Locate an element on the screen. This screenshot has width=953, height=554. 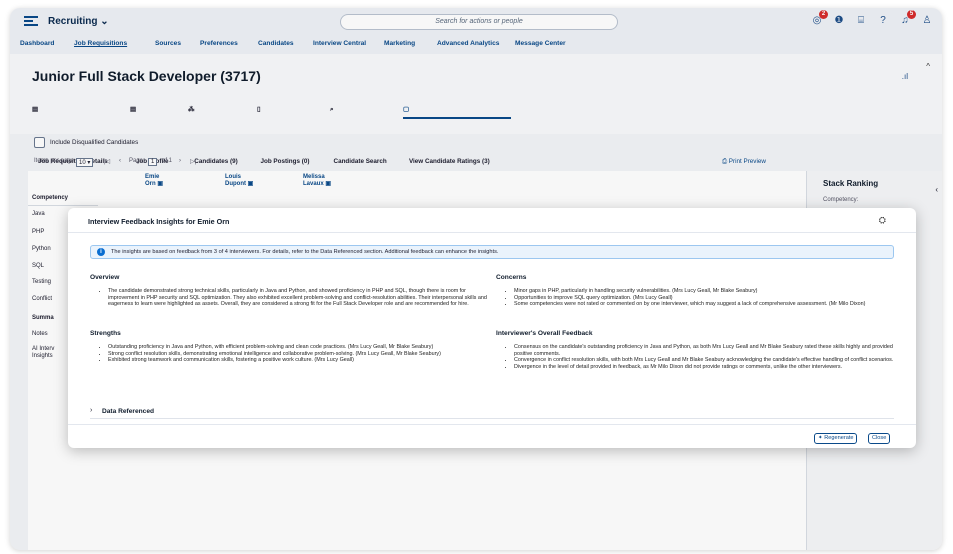
overview-title: Overview is located at coordinates (105, 277).